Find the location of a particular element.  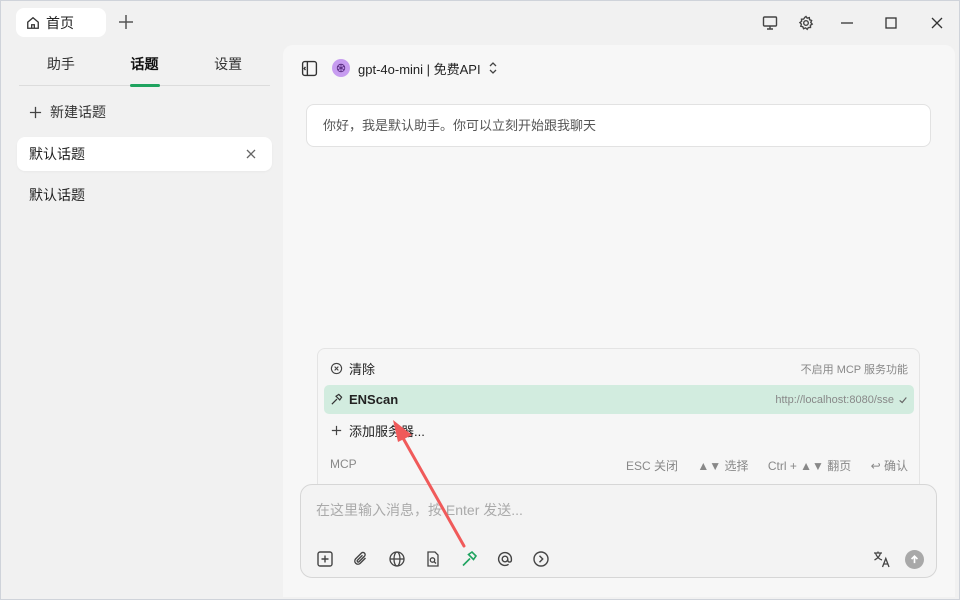

new-context-button is located at coordinates (325, 559).